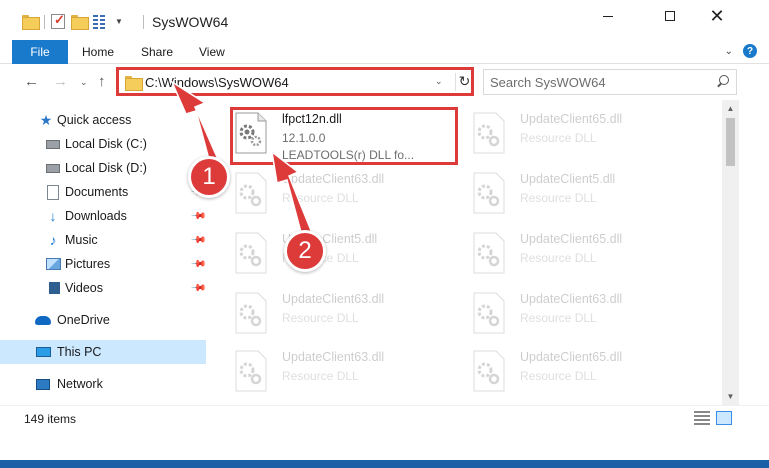 The image size is (769, 468). What do you see at coordinates (305, 251) in the screenshot?
I see `callout-badge-2: 2` at bounding box center [305, 251].